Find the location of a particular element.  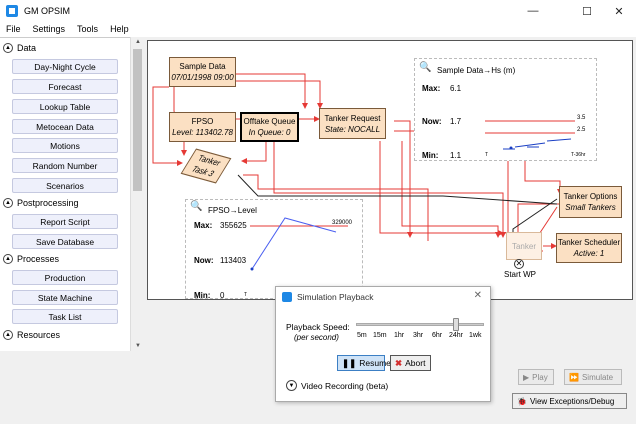

tick-3hr: 3hr is located at coordinates (418, 335).